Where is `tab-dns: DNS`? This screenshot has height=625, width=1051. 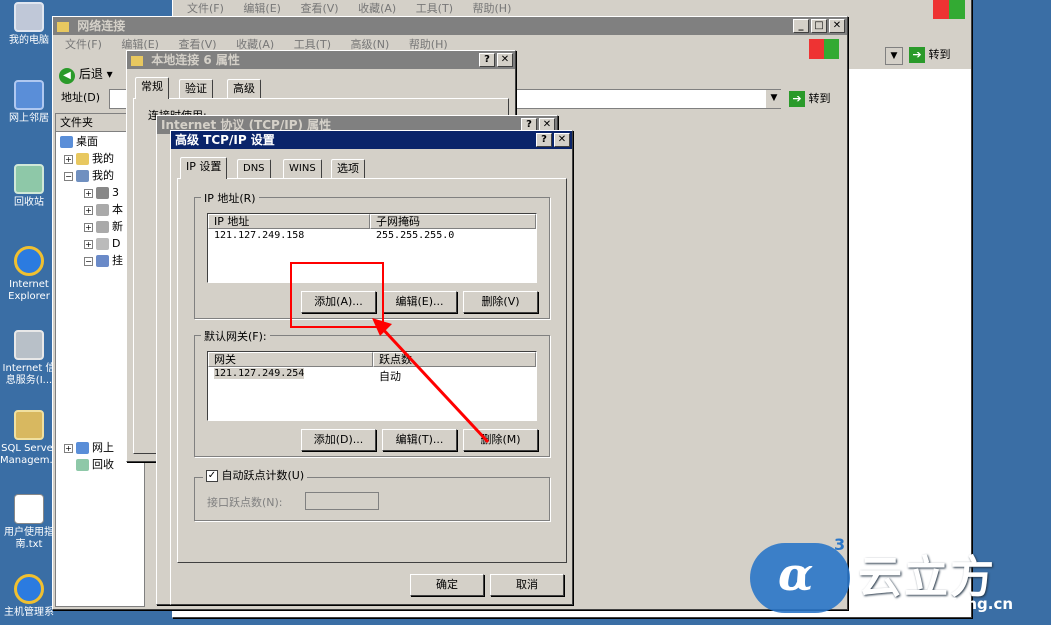
tab-dns: DNS is located at coordinates (254, 169).